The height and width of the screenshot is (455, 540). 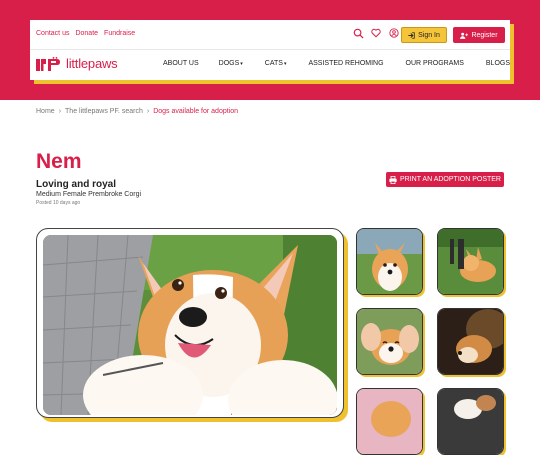 I want to click on breadcrumb-home: Home, so click(x=45, y=111).